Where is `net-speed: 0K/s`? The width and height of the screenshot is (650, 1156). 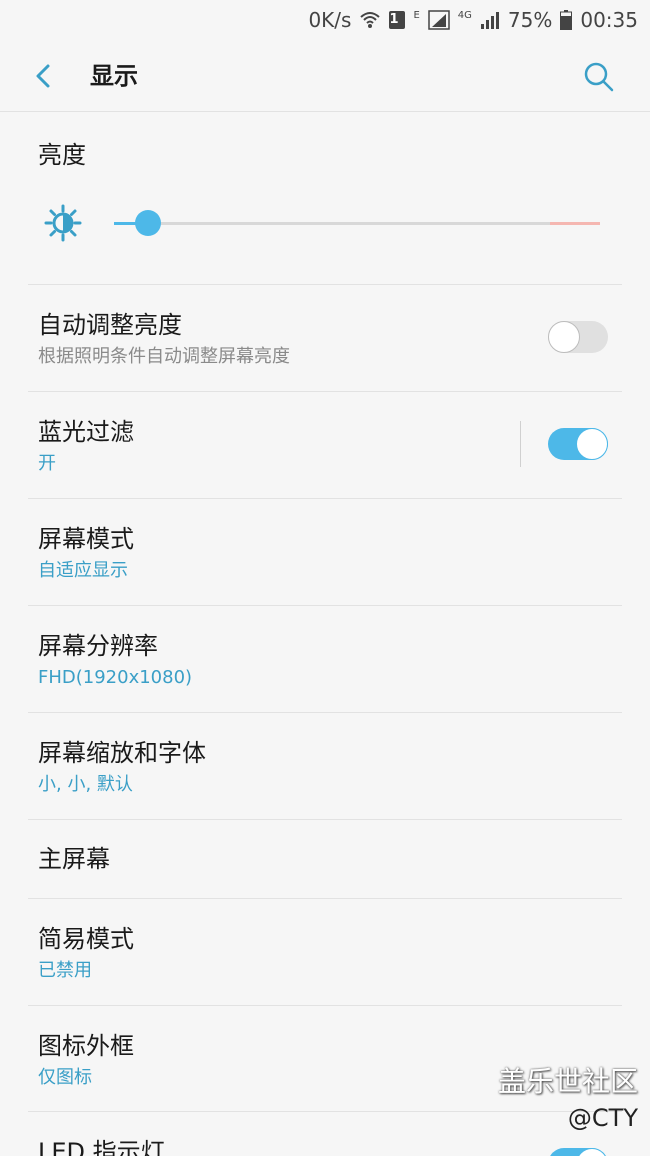
net-speed: 0K/s is located at coordinates (330, 20).